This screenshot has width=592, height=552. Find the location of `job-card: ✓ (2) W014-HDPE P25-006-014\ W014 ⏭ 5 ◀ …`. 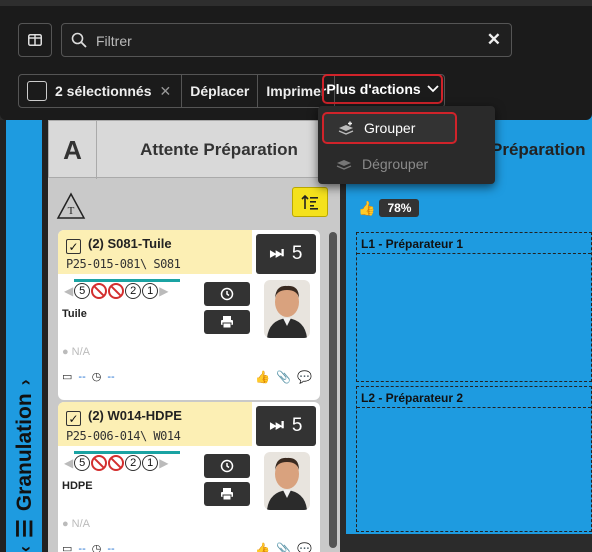

job-card: ✓ (2) W014-HDPE P25-006-014\ W014 ⏭ 5 ◀ … is located at coordinates (189, 477).